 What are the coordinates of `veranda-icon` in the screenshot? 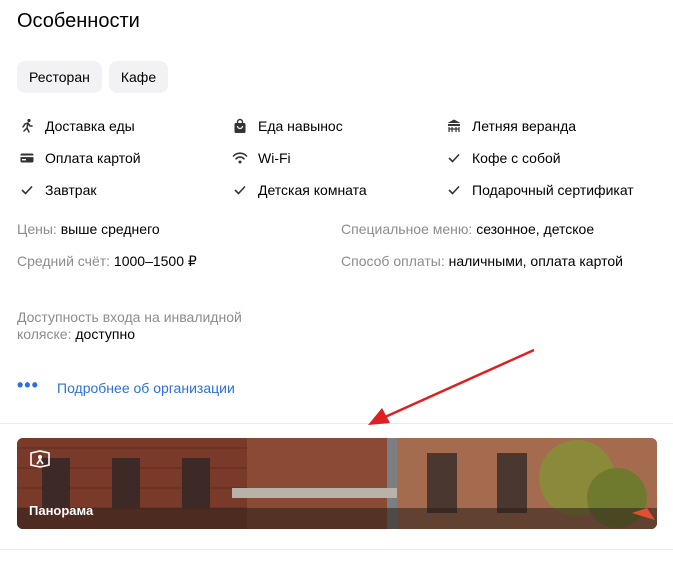 It's located at (454, 126).